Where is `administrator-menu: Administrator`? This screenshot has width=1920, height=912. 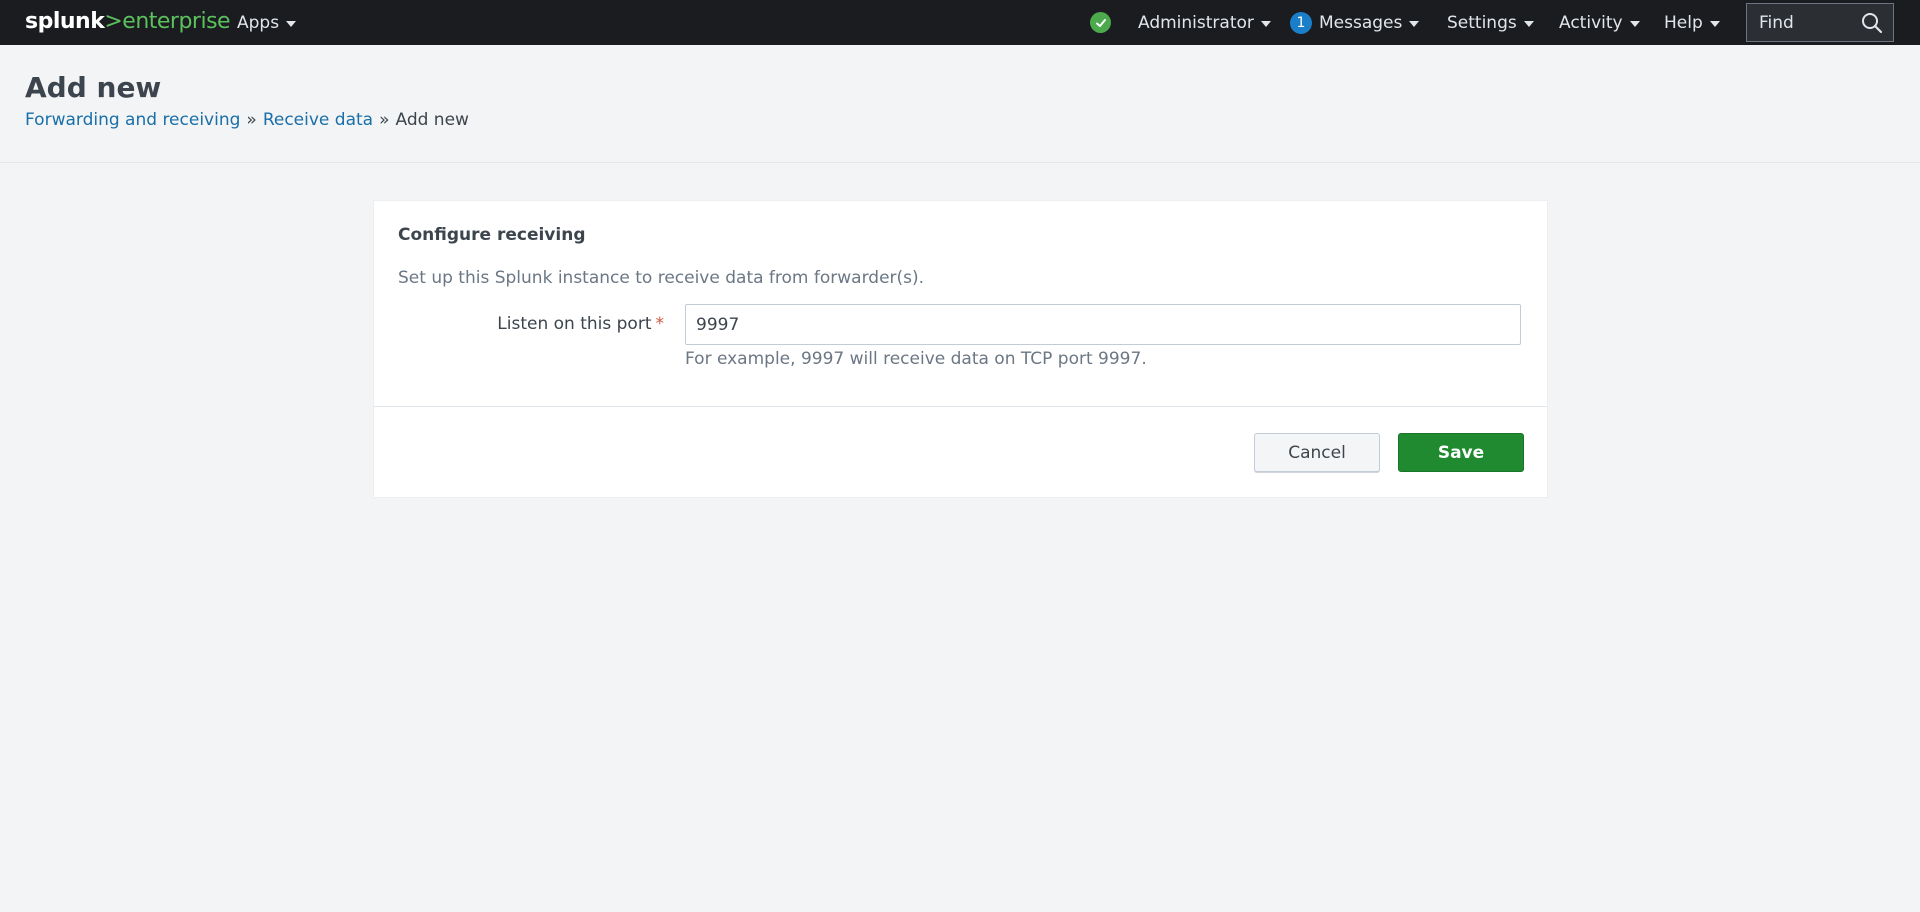
administrator-menu: Administrator is located at coordinates (1204, 22).